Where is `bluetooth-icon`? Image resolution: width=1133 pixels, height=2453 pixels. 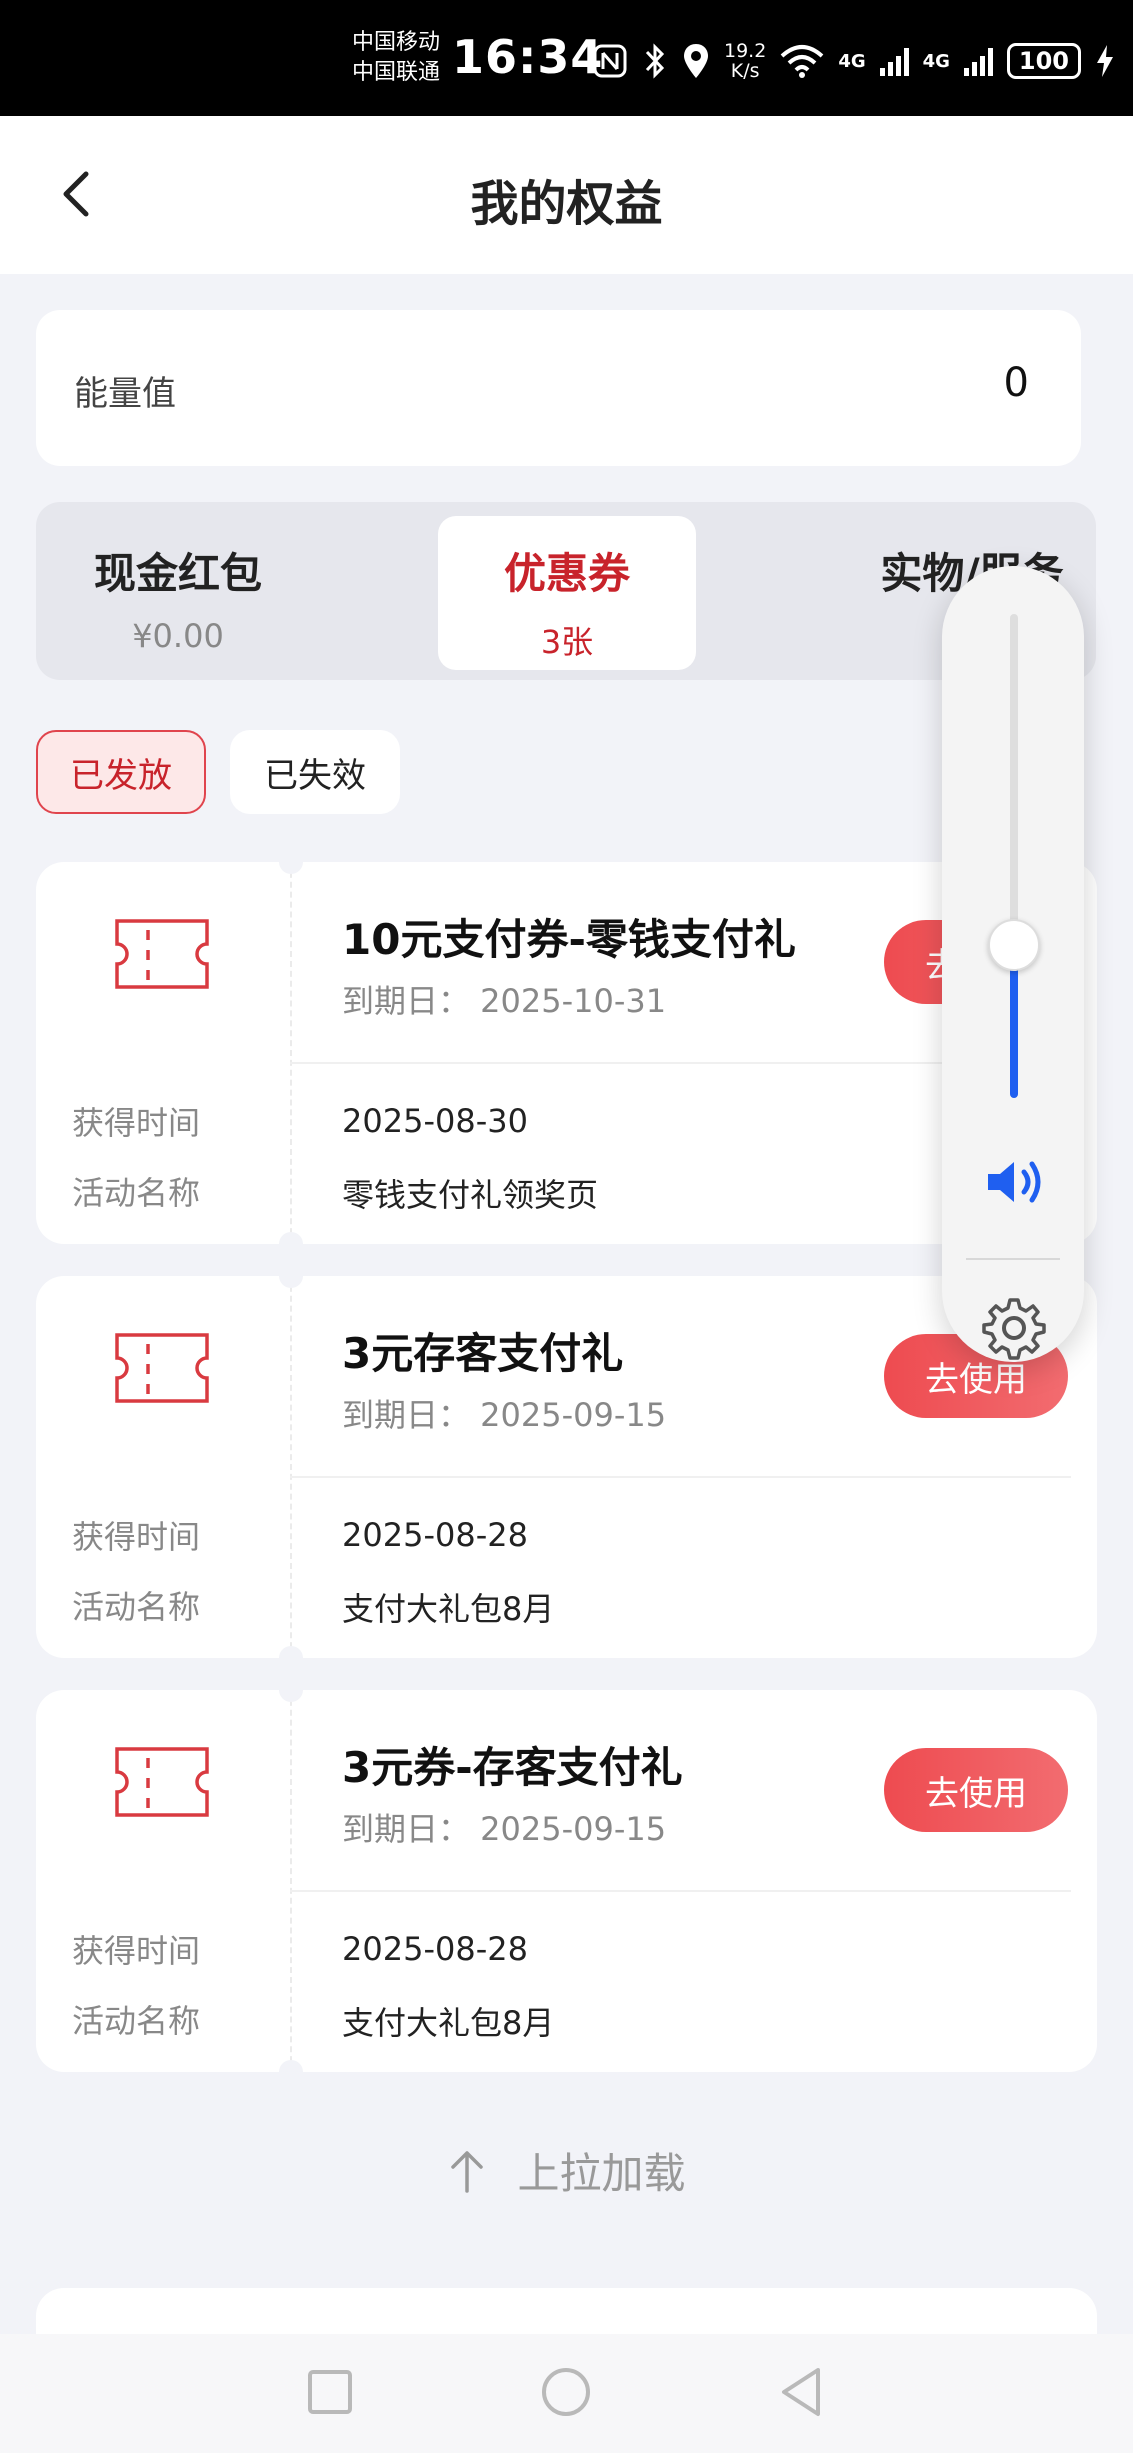
bluetooth-icon is located at coordinates (655, 61).